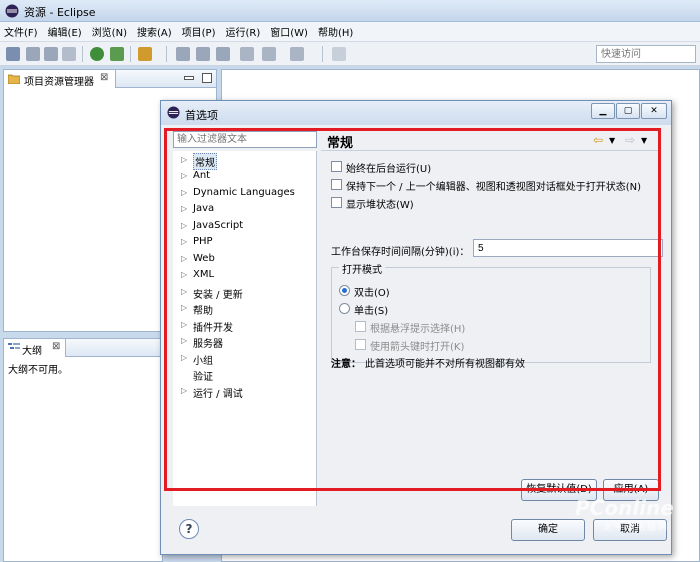  I want to click on pin-editor-icon, so click(339, 54).